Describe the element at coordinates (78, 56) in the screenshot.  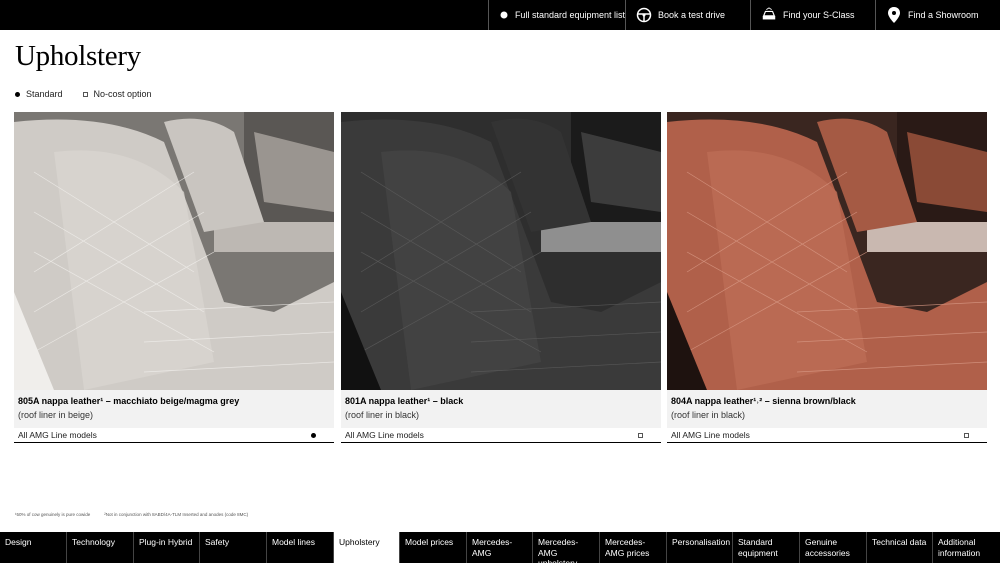
I see `page-title: Upholstery` at that location.